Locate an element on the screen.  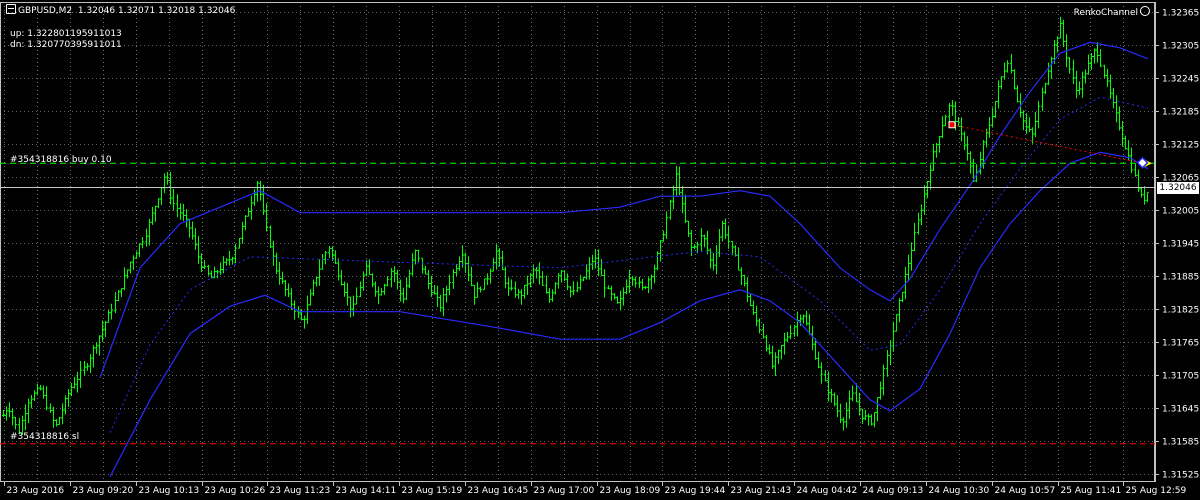
x-tick-label: 23 Aug 19:44 is located at coordinates (695, 491).